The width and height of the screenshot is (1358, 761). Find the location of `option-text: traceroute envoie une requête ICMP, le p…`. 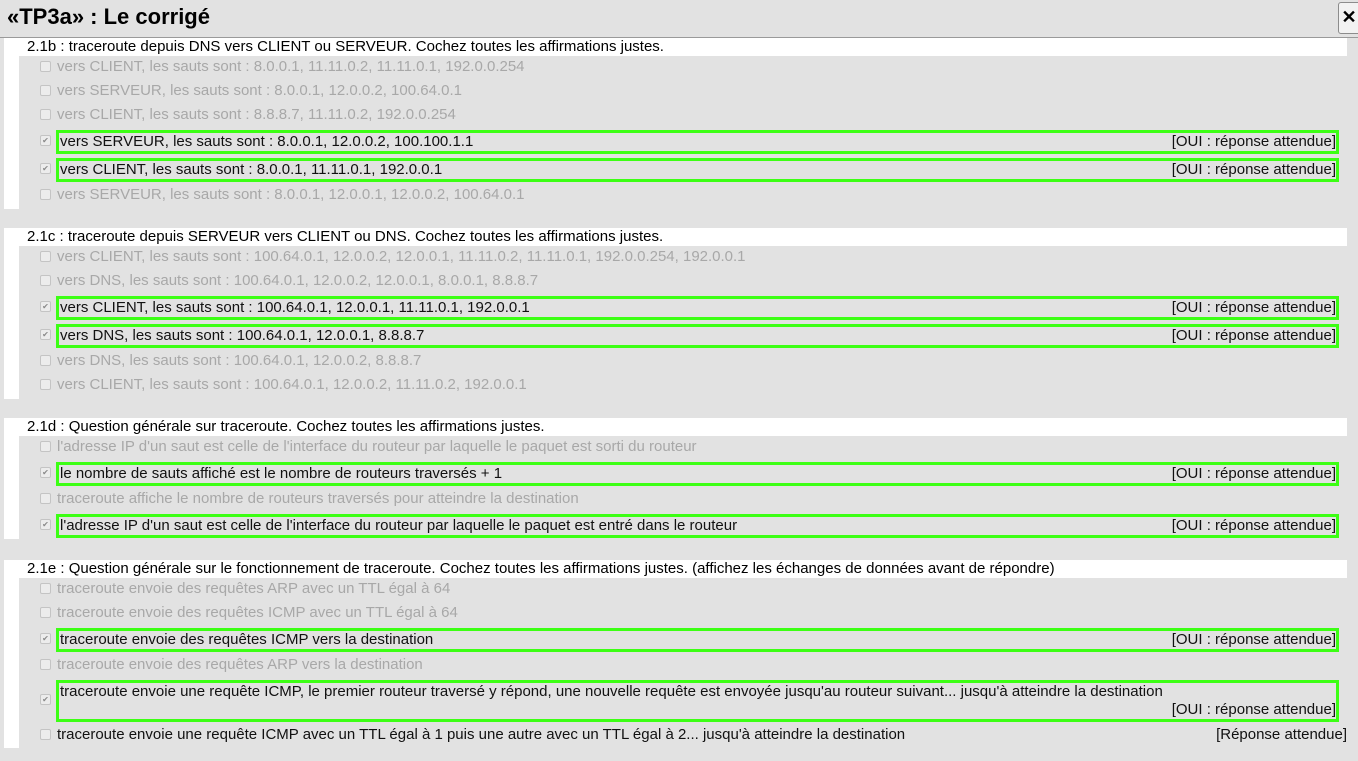

option-text: traceroute envoie une requête ICMP, le p… is located at coordinates (611, 691).